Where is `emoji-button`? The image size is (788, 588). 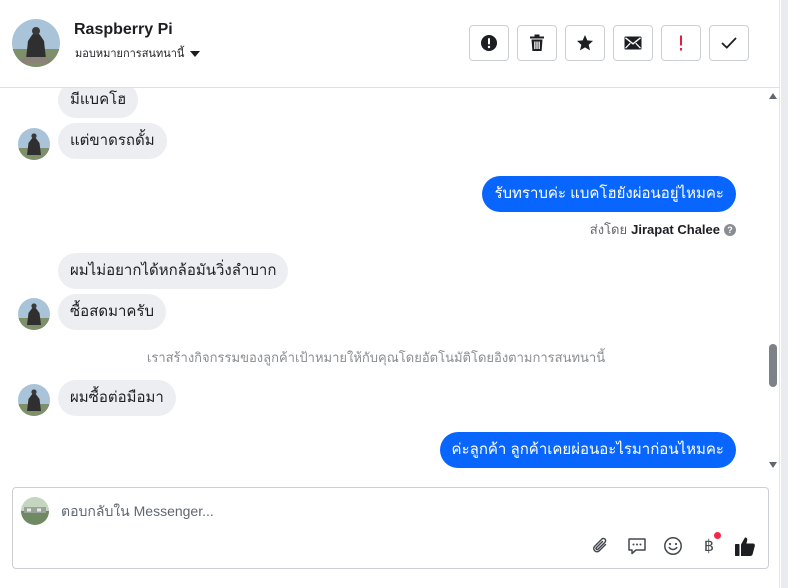
emoji-button is located at coordinates (673, 546).